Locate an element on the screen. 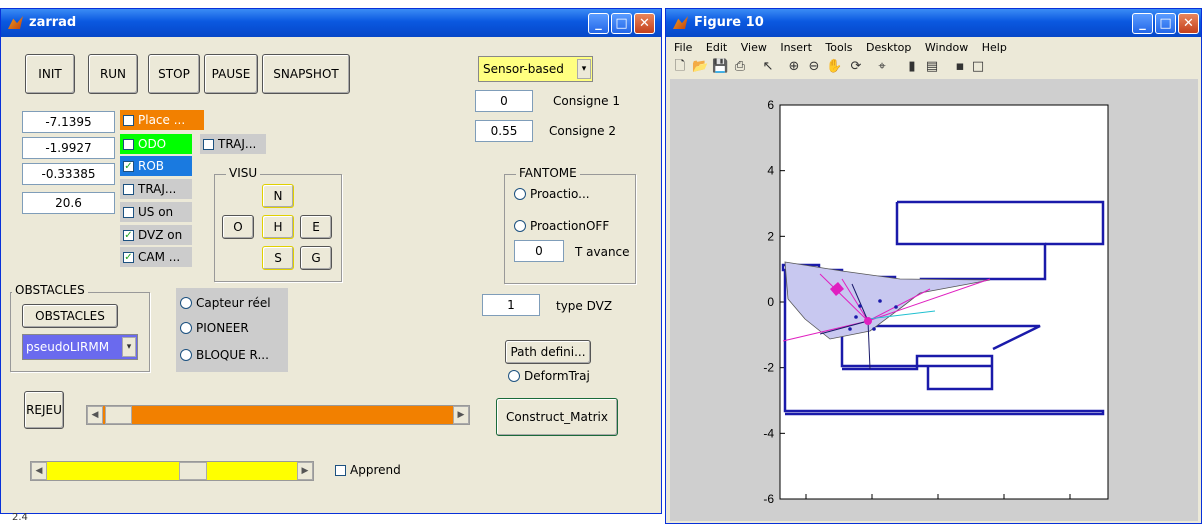  pioneer-radio: PIONEER is located at coordinates (214, 328).